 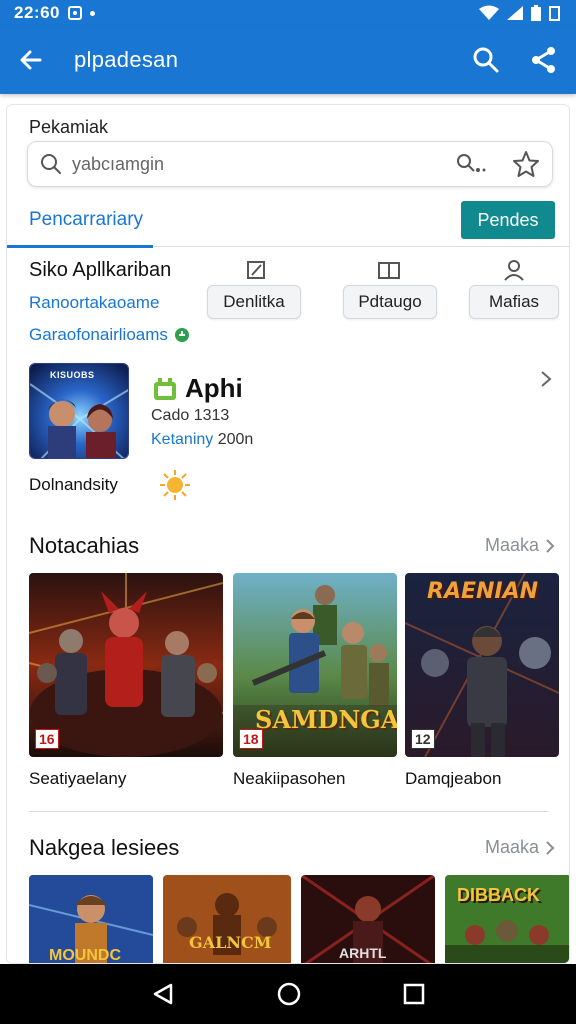 What do you see at coordinates (526, 164) in the screenshot?
I see `star-icon` at bounding box center [526, 164].